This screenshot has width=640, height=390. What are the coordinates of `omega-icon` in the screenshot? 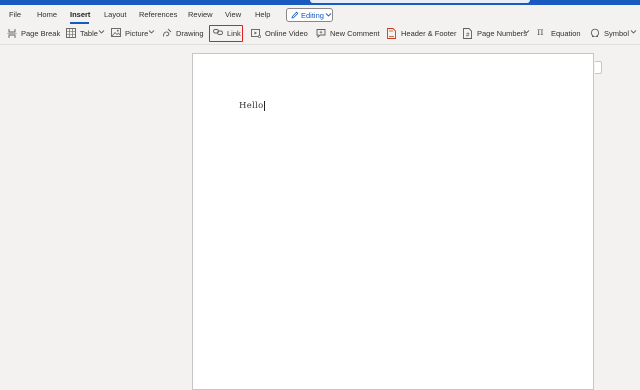 It's located at (595, 34).